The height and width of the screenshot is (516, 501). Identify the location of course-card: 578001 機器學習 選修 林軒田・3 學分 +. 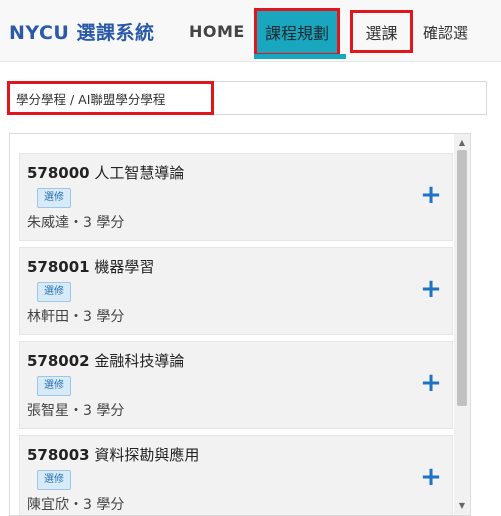
(236, 291).